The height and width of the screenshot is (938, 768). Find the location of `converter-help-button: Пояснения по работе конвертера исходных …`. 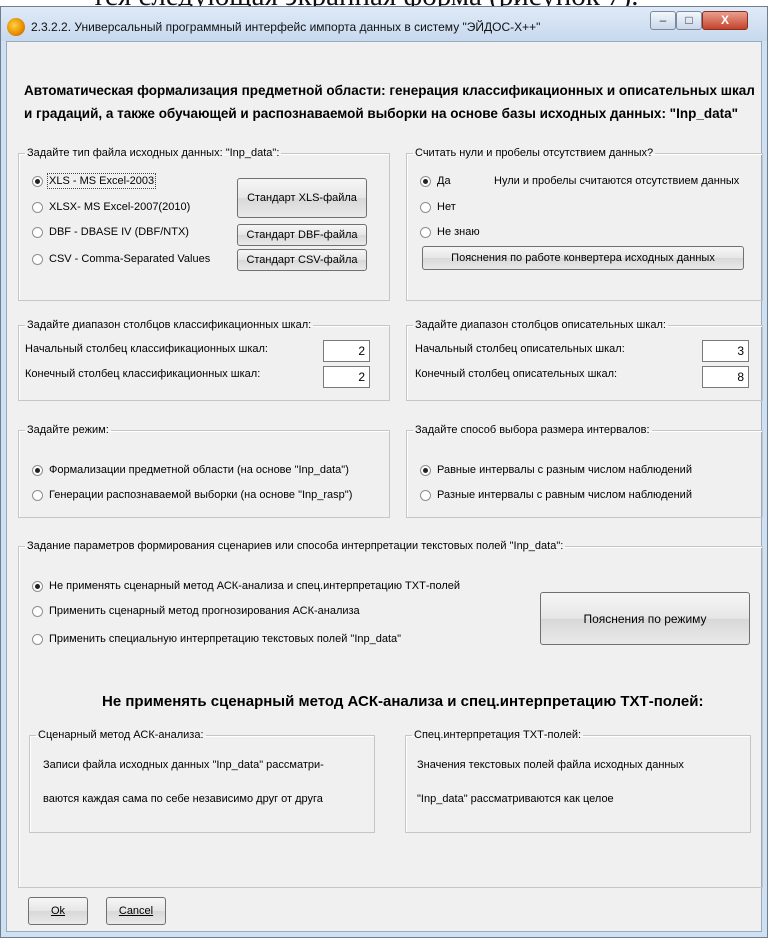

converter-help-button: Пояснения по работе конвертера исходных … is located at coordinates (583, 258).